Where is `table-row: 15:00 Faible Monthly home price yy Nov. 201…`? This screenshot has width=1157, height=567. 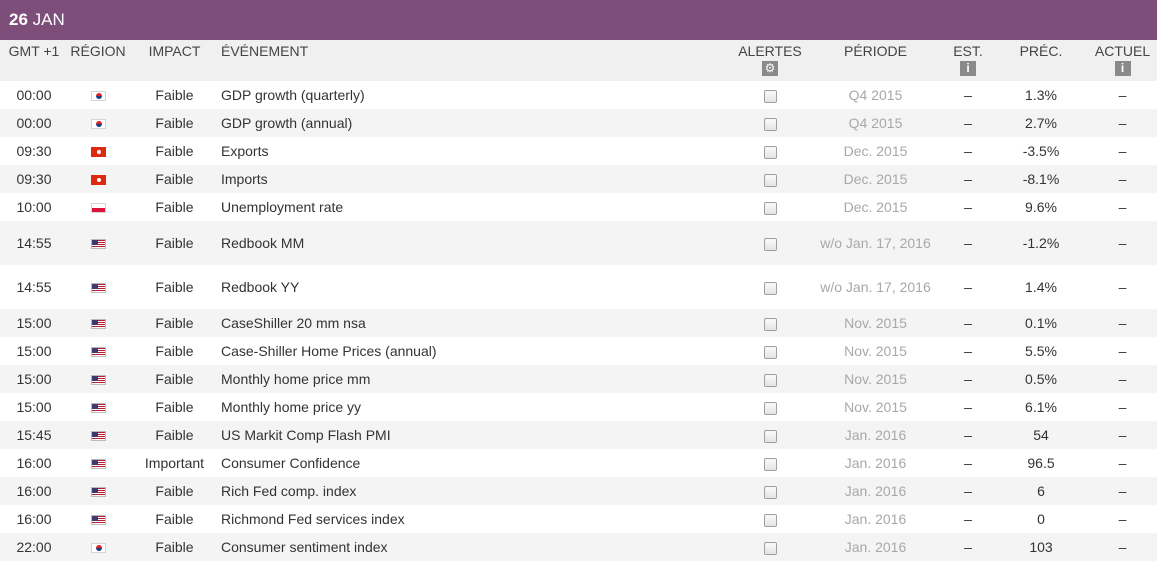
table-row: 15:00 Faible Monthly home price yy Nov. 201… is located at coordinates (578, 407).